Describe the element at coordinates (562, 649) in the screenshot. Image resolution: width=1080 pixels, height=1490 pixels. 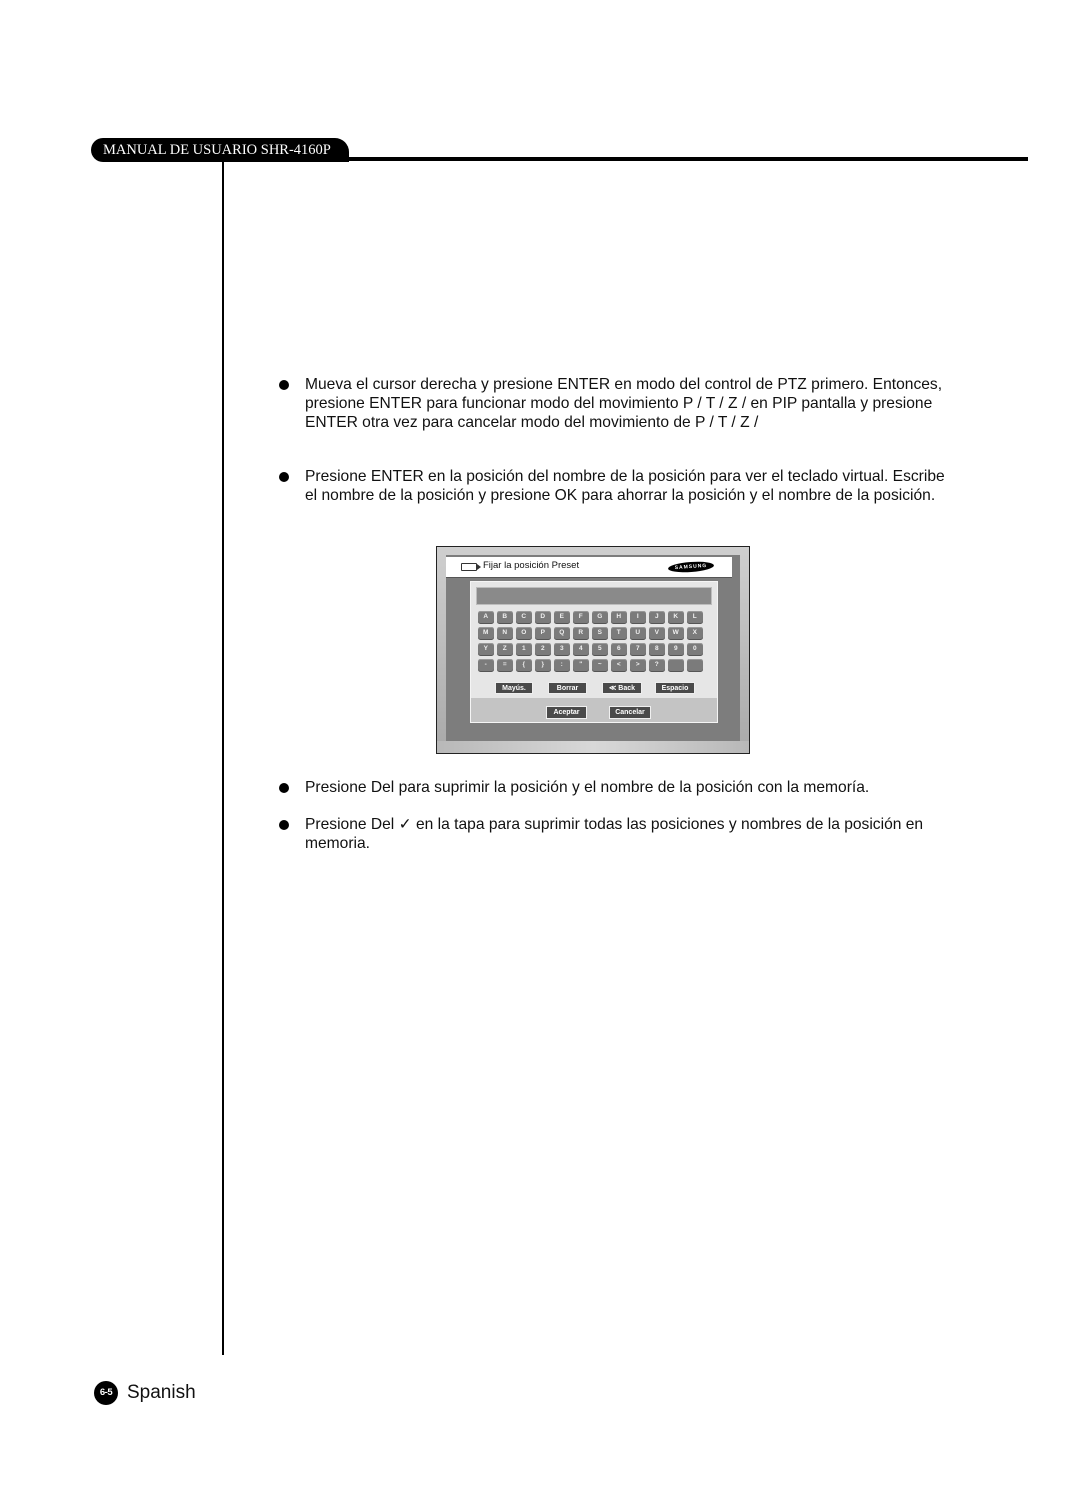
I see `keyboard-key: 3` at that location.